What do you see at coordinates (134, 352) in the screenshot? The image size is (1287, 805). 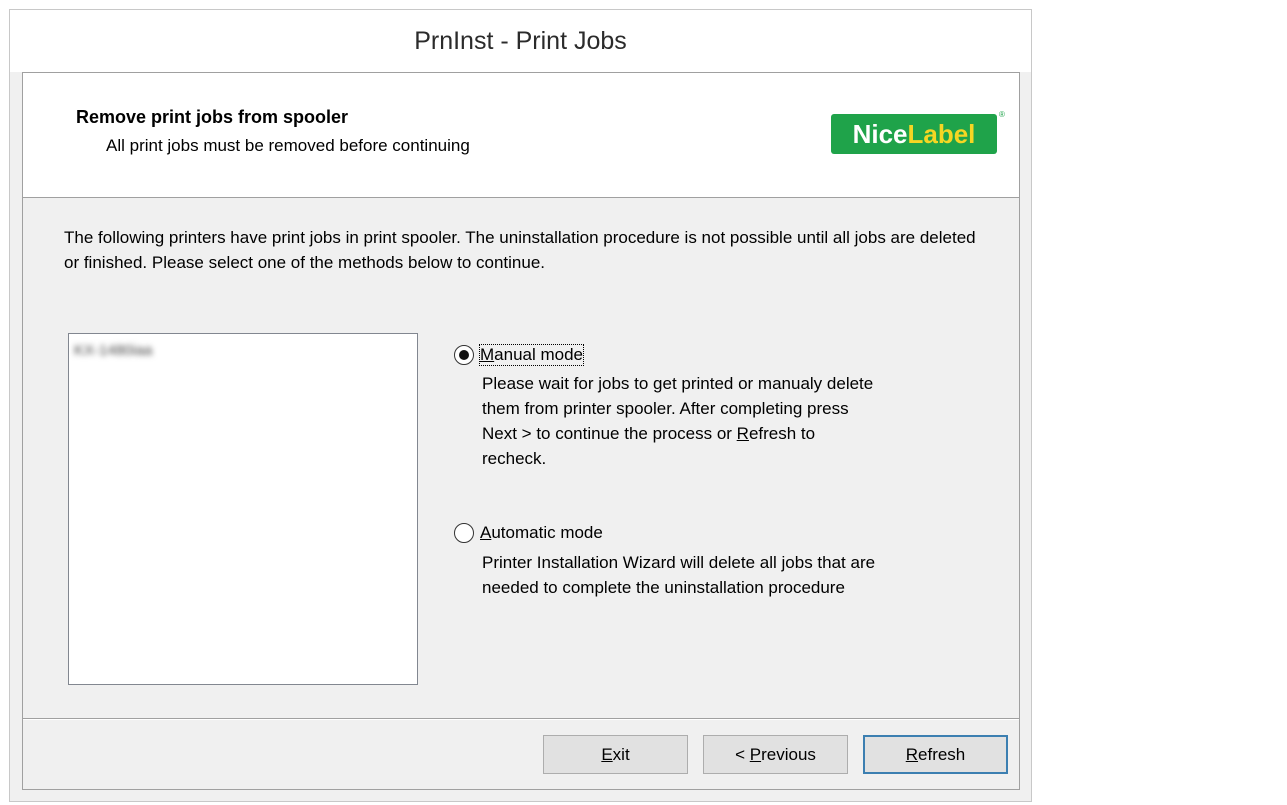 I see `printer-list-item: KX-1480iaa` at bounding box center [134, 352].